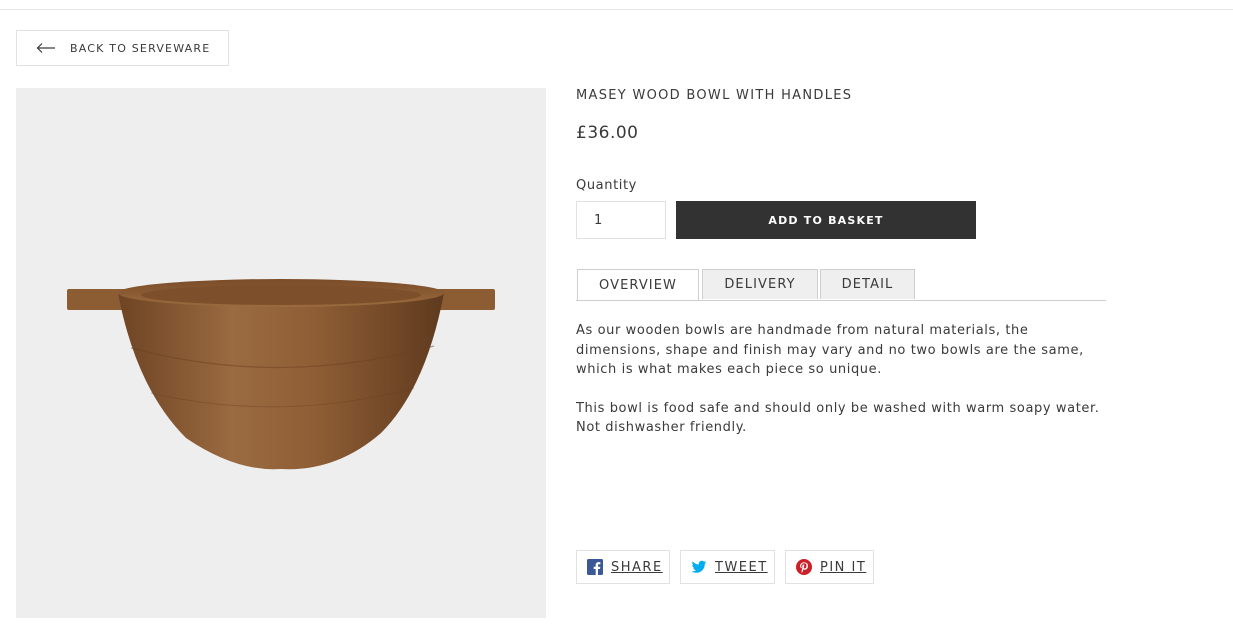 The width and height of the screenshot is (1233, 639). I want to click on back-to-collection-link: BACK TO SERVEWARE, so click(122, 48).